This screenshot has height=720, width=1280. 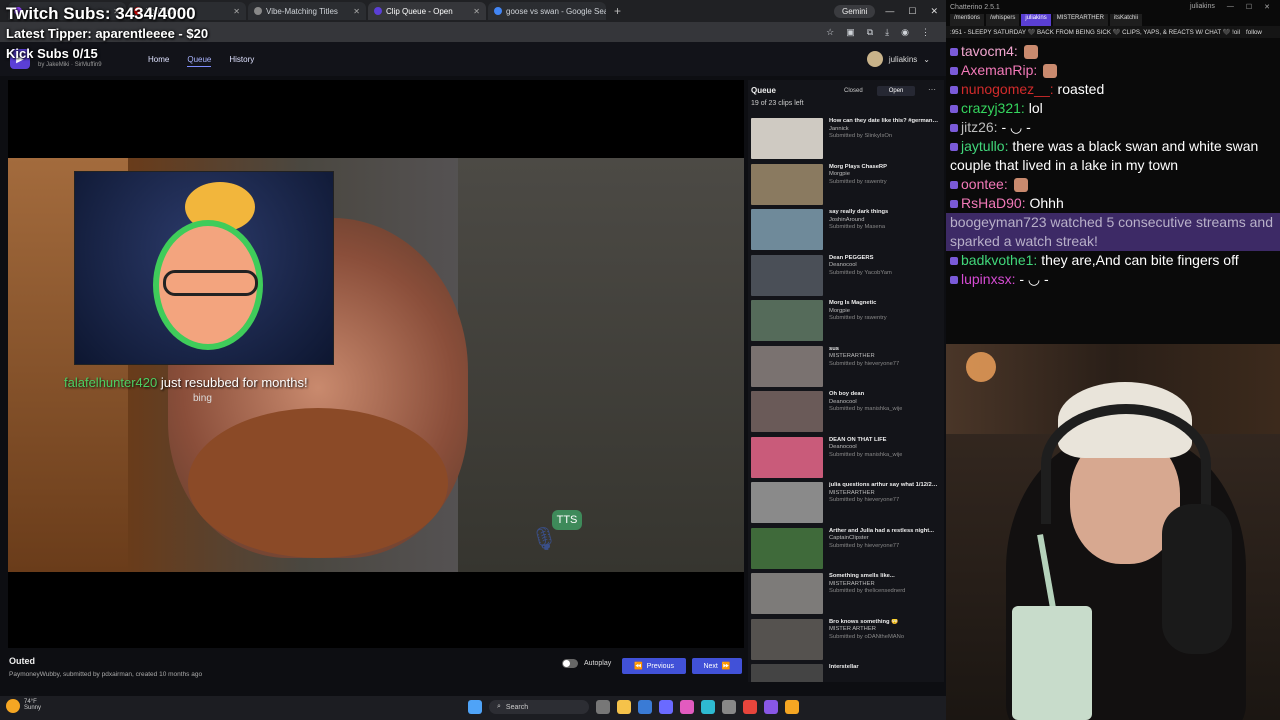 What do you see at coordinates (1254, 32) in the screenshot?
I see `follow-button: follow` at bounding box center [1254, 32].